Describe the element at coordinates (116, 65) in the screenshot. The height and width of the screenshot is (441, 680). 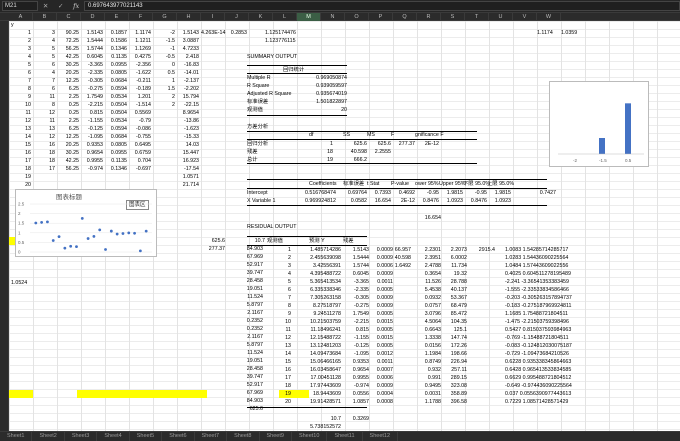
I see `data-cell: 0.0955` at that location.